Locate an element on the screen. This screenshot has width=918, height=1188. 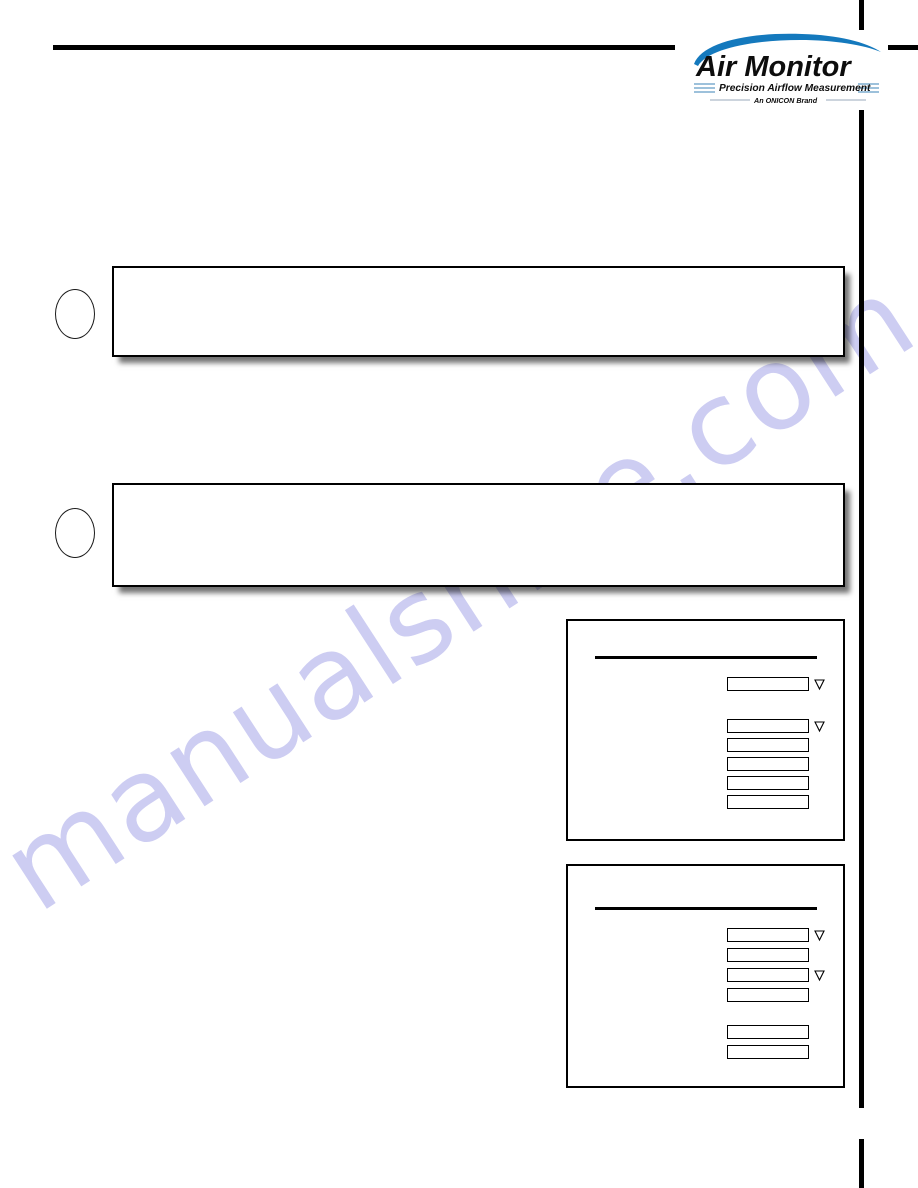
svg-text: Precision Airflow Measurement is located at coordinates (795, 88).